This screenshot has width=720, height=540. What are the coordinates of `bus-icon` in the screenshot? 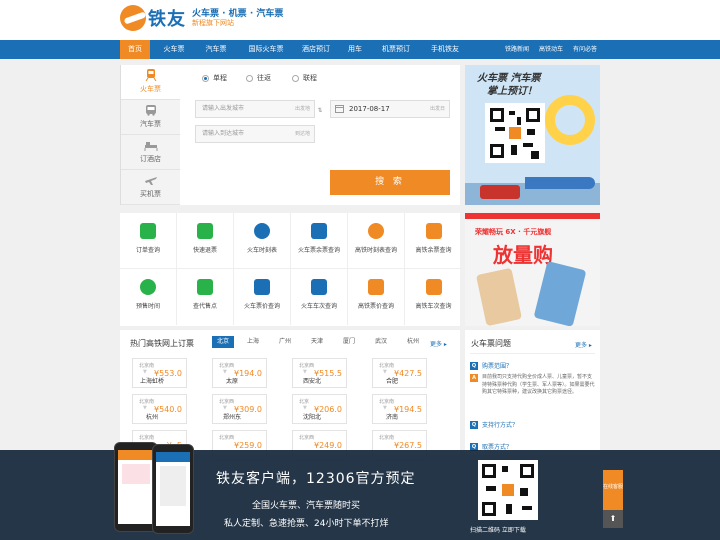 It's located at (150, 110).